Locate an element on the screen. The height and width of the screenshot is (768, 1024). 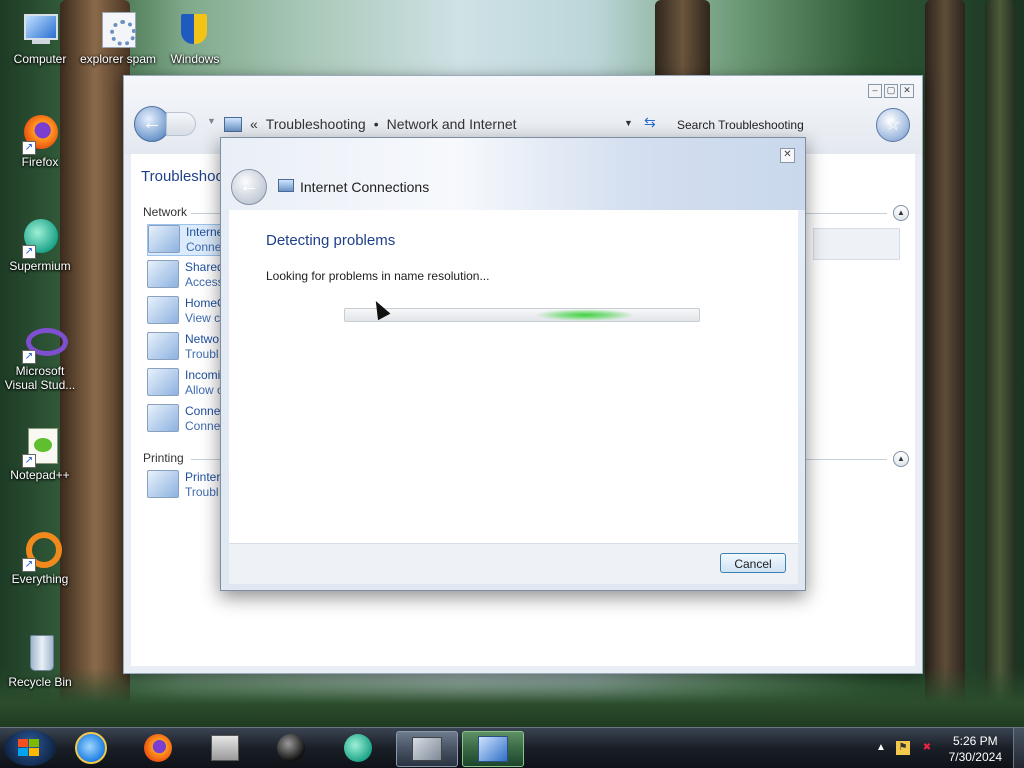
breadcrumb: « Troubleshooting • Network and Internet is located at coordinates (370, 124).